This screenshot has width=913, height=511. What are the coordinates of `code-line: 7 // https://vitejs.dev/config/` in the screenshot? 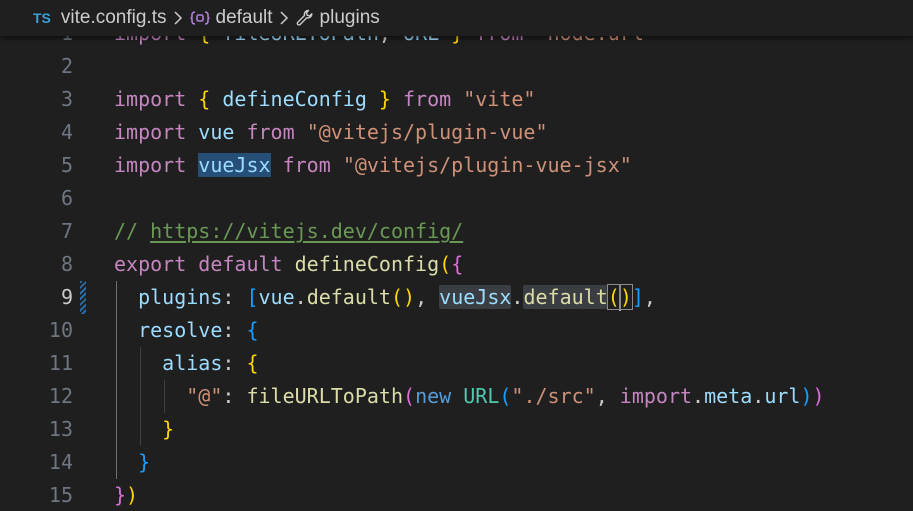 It's located at (456, 231).